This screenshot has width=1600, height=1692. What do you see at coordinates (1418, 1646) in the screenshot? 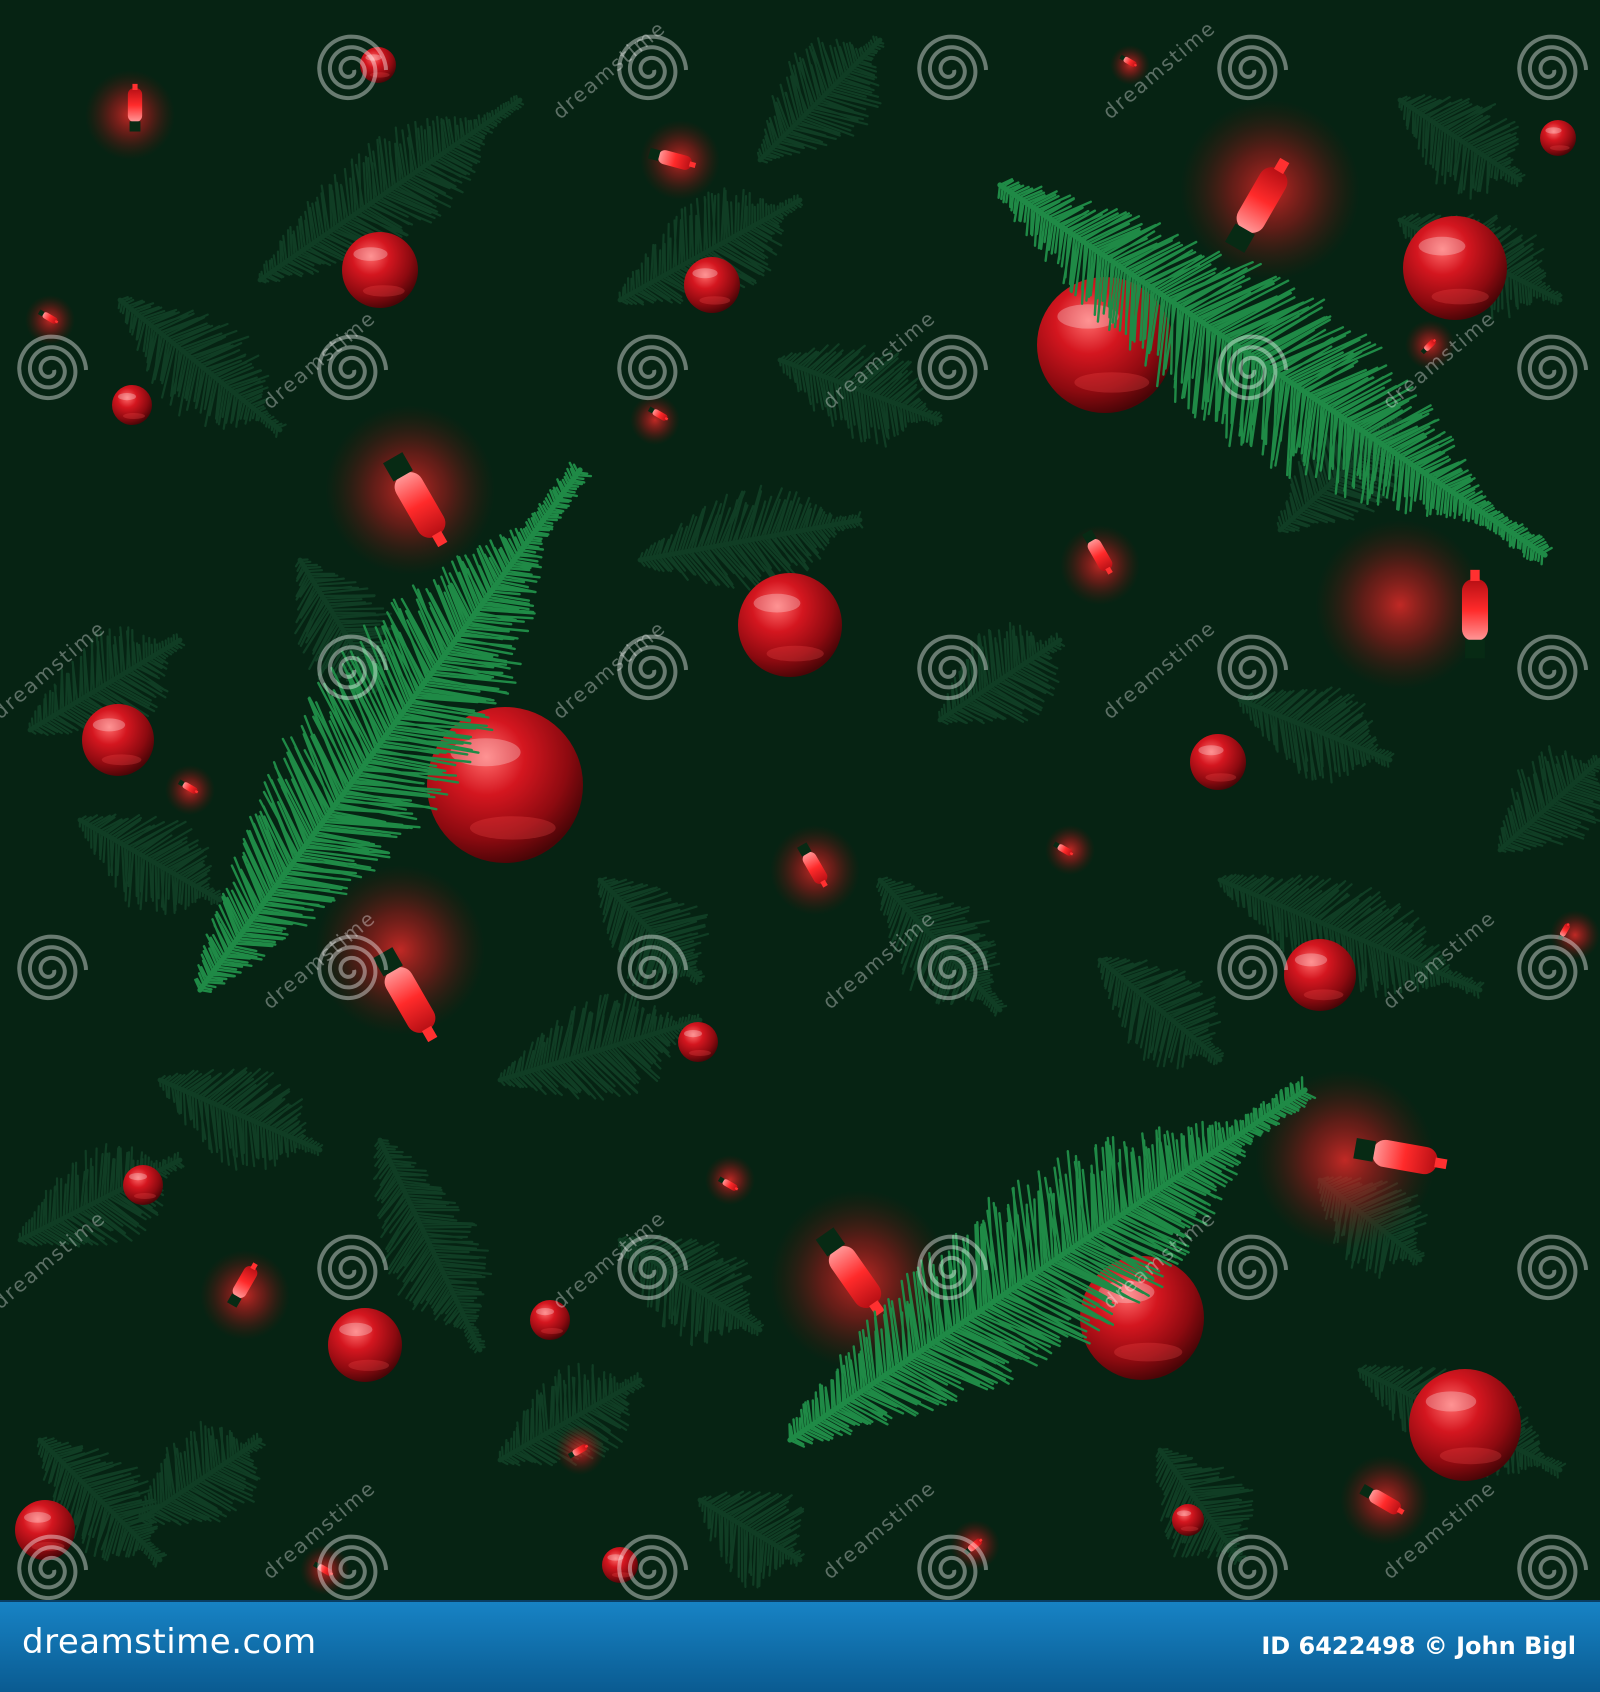
I see `footer-credit: ID 6422498 © John Bigl` at bounding box center [1418, 1646].